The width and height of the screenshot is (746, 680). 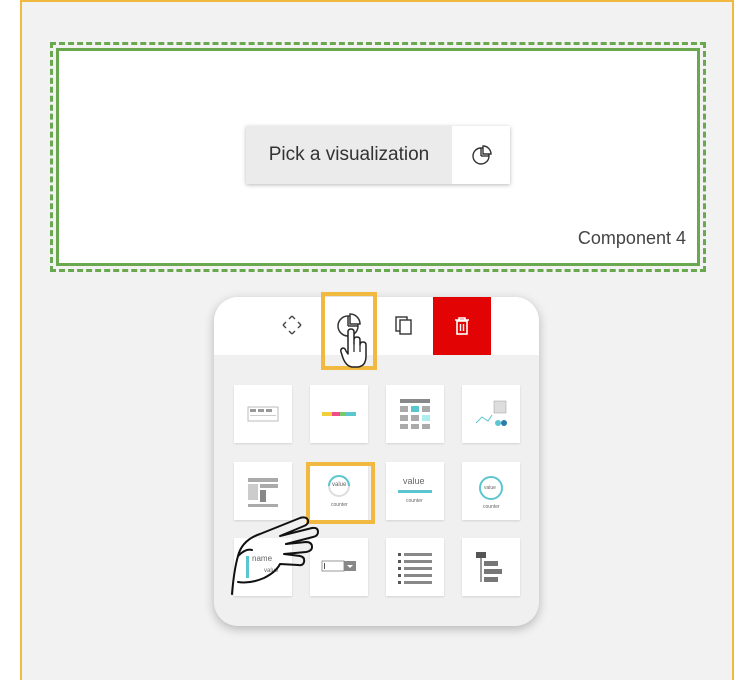 I want to click on delete-button, so click(x=462, y=326).